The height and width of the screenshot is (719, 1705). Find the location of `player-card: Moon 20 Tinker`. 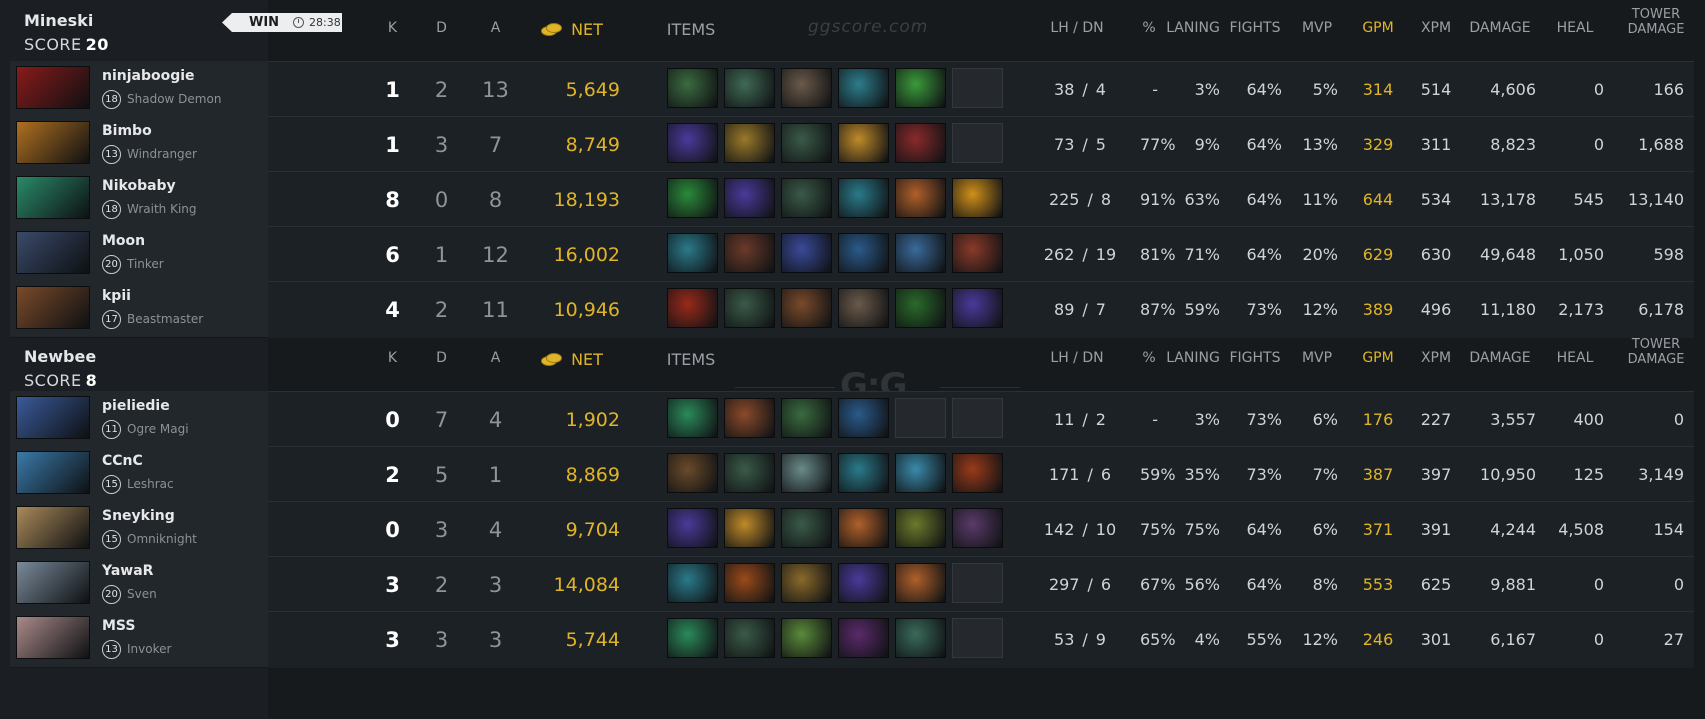

player-card: Moon 20 Tinker is located at coordinates (139, 254).